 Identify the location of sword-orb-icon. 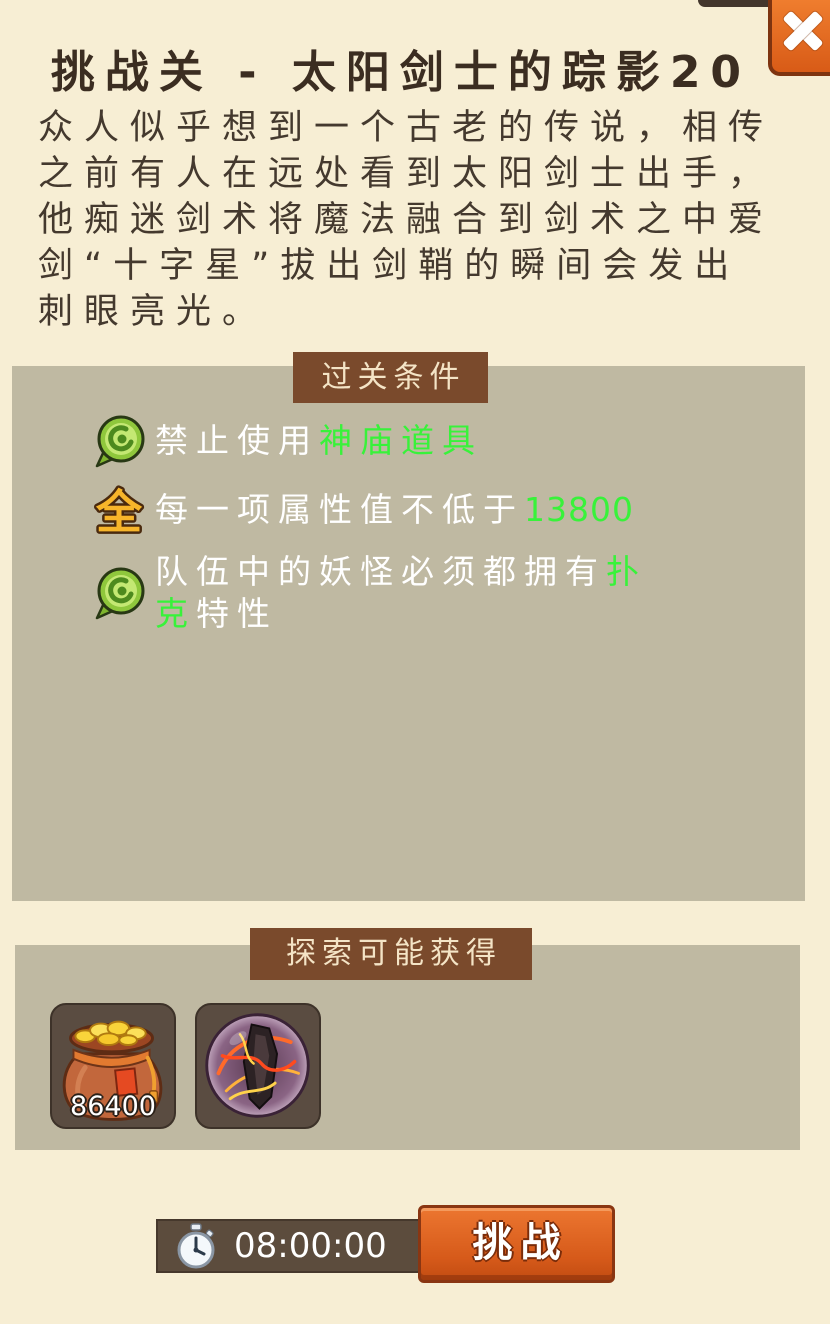
(257, 1065).